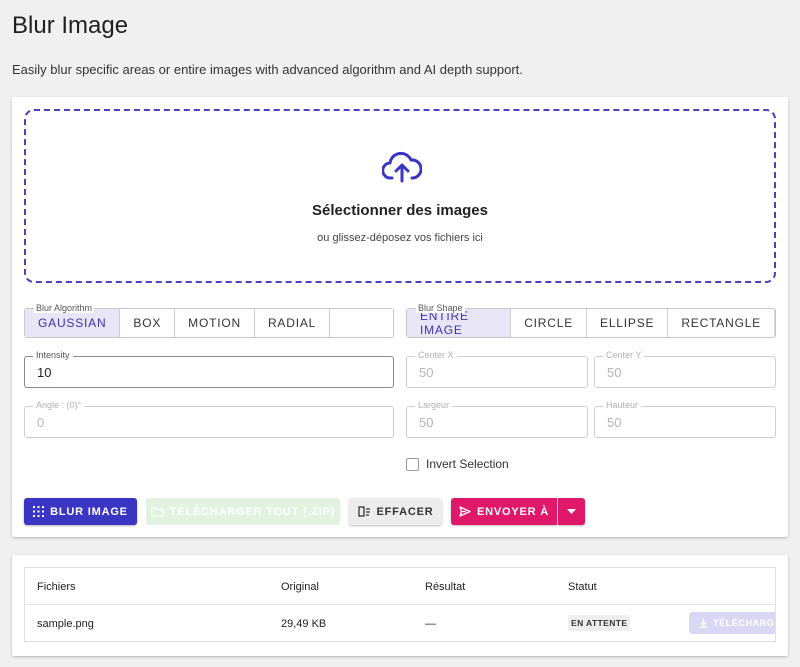 The image size is (800, 667). I want to click on hauteur-field: Hauteur 50, so click(685, 419).